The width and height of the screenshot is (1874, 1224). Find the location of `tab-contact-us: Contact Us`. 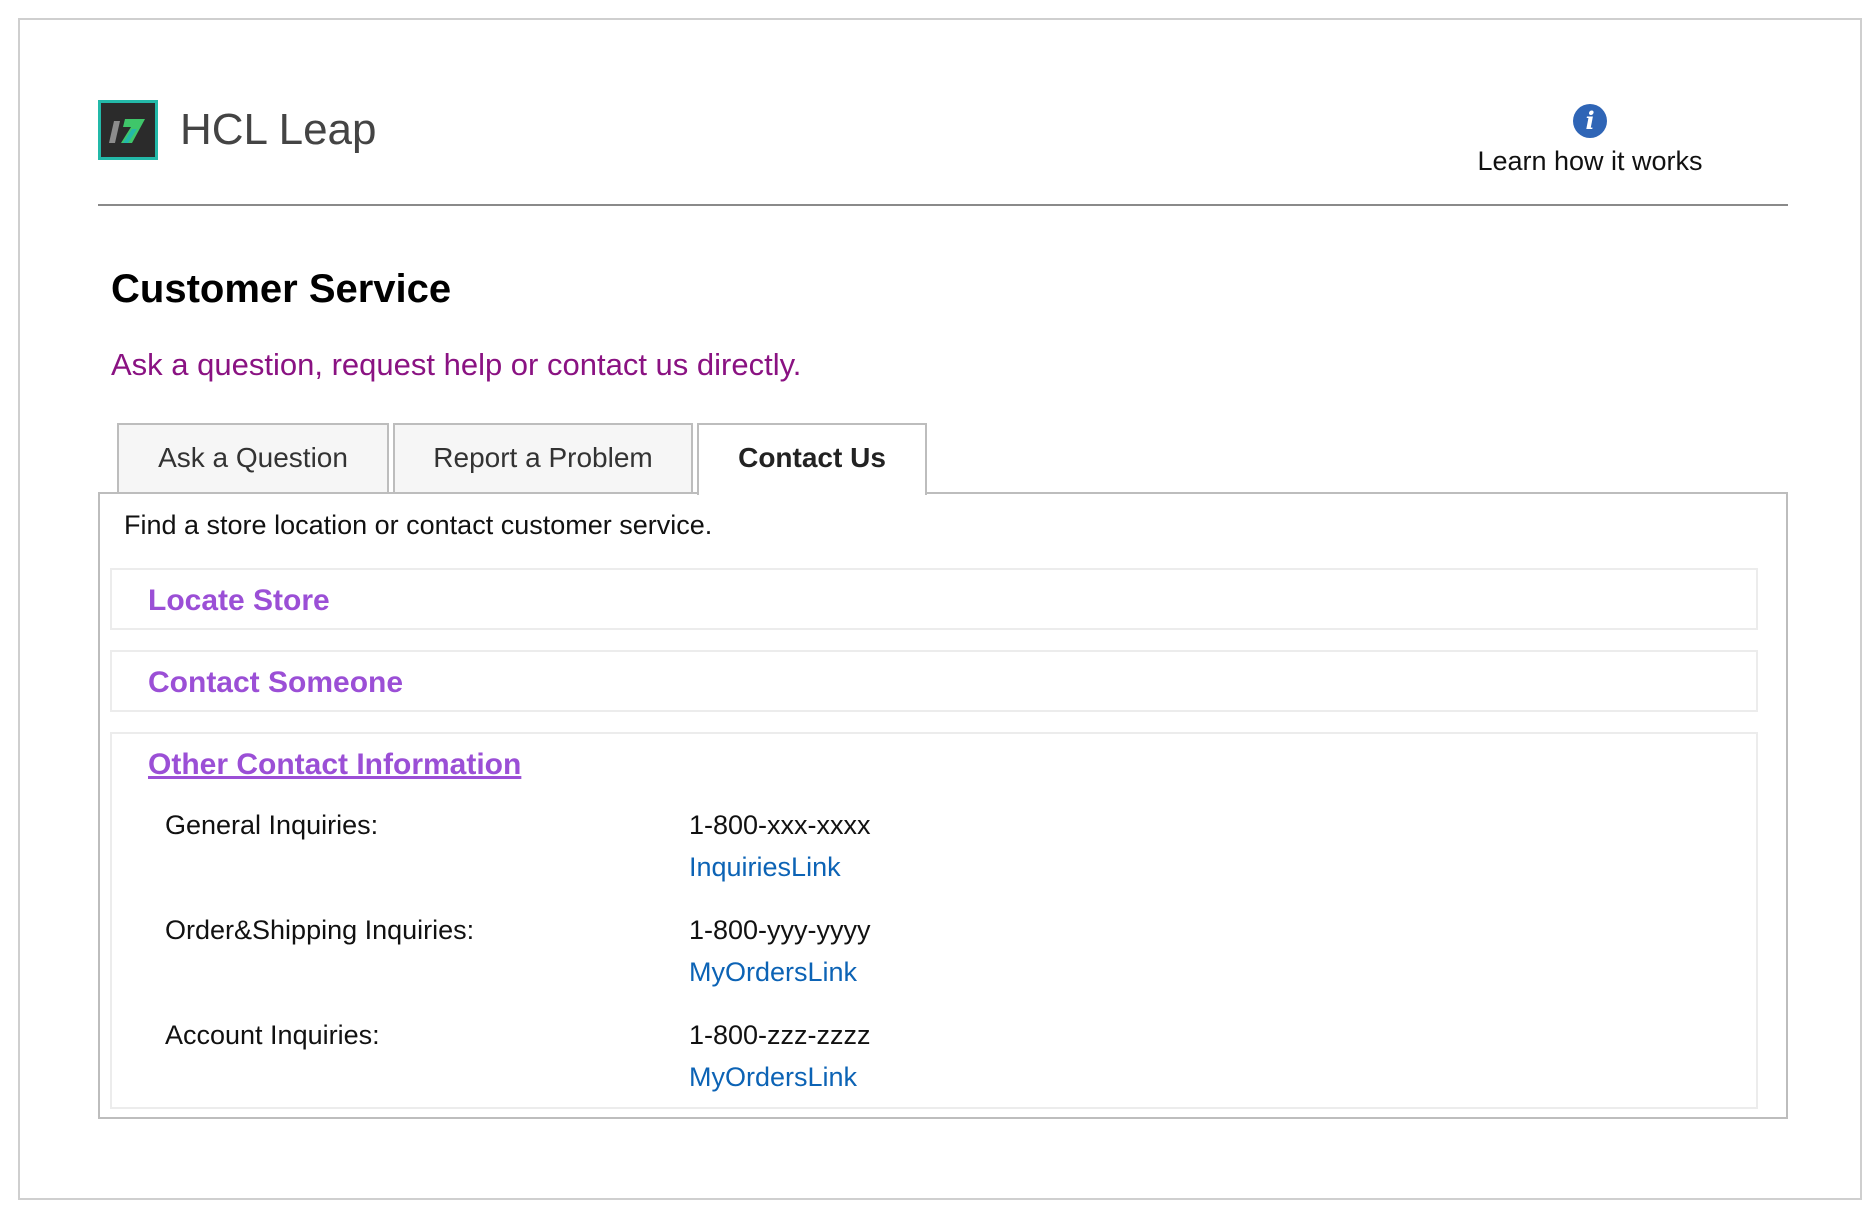

tab-contact-us: Contact Us is located at coordinates (812, 459).